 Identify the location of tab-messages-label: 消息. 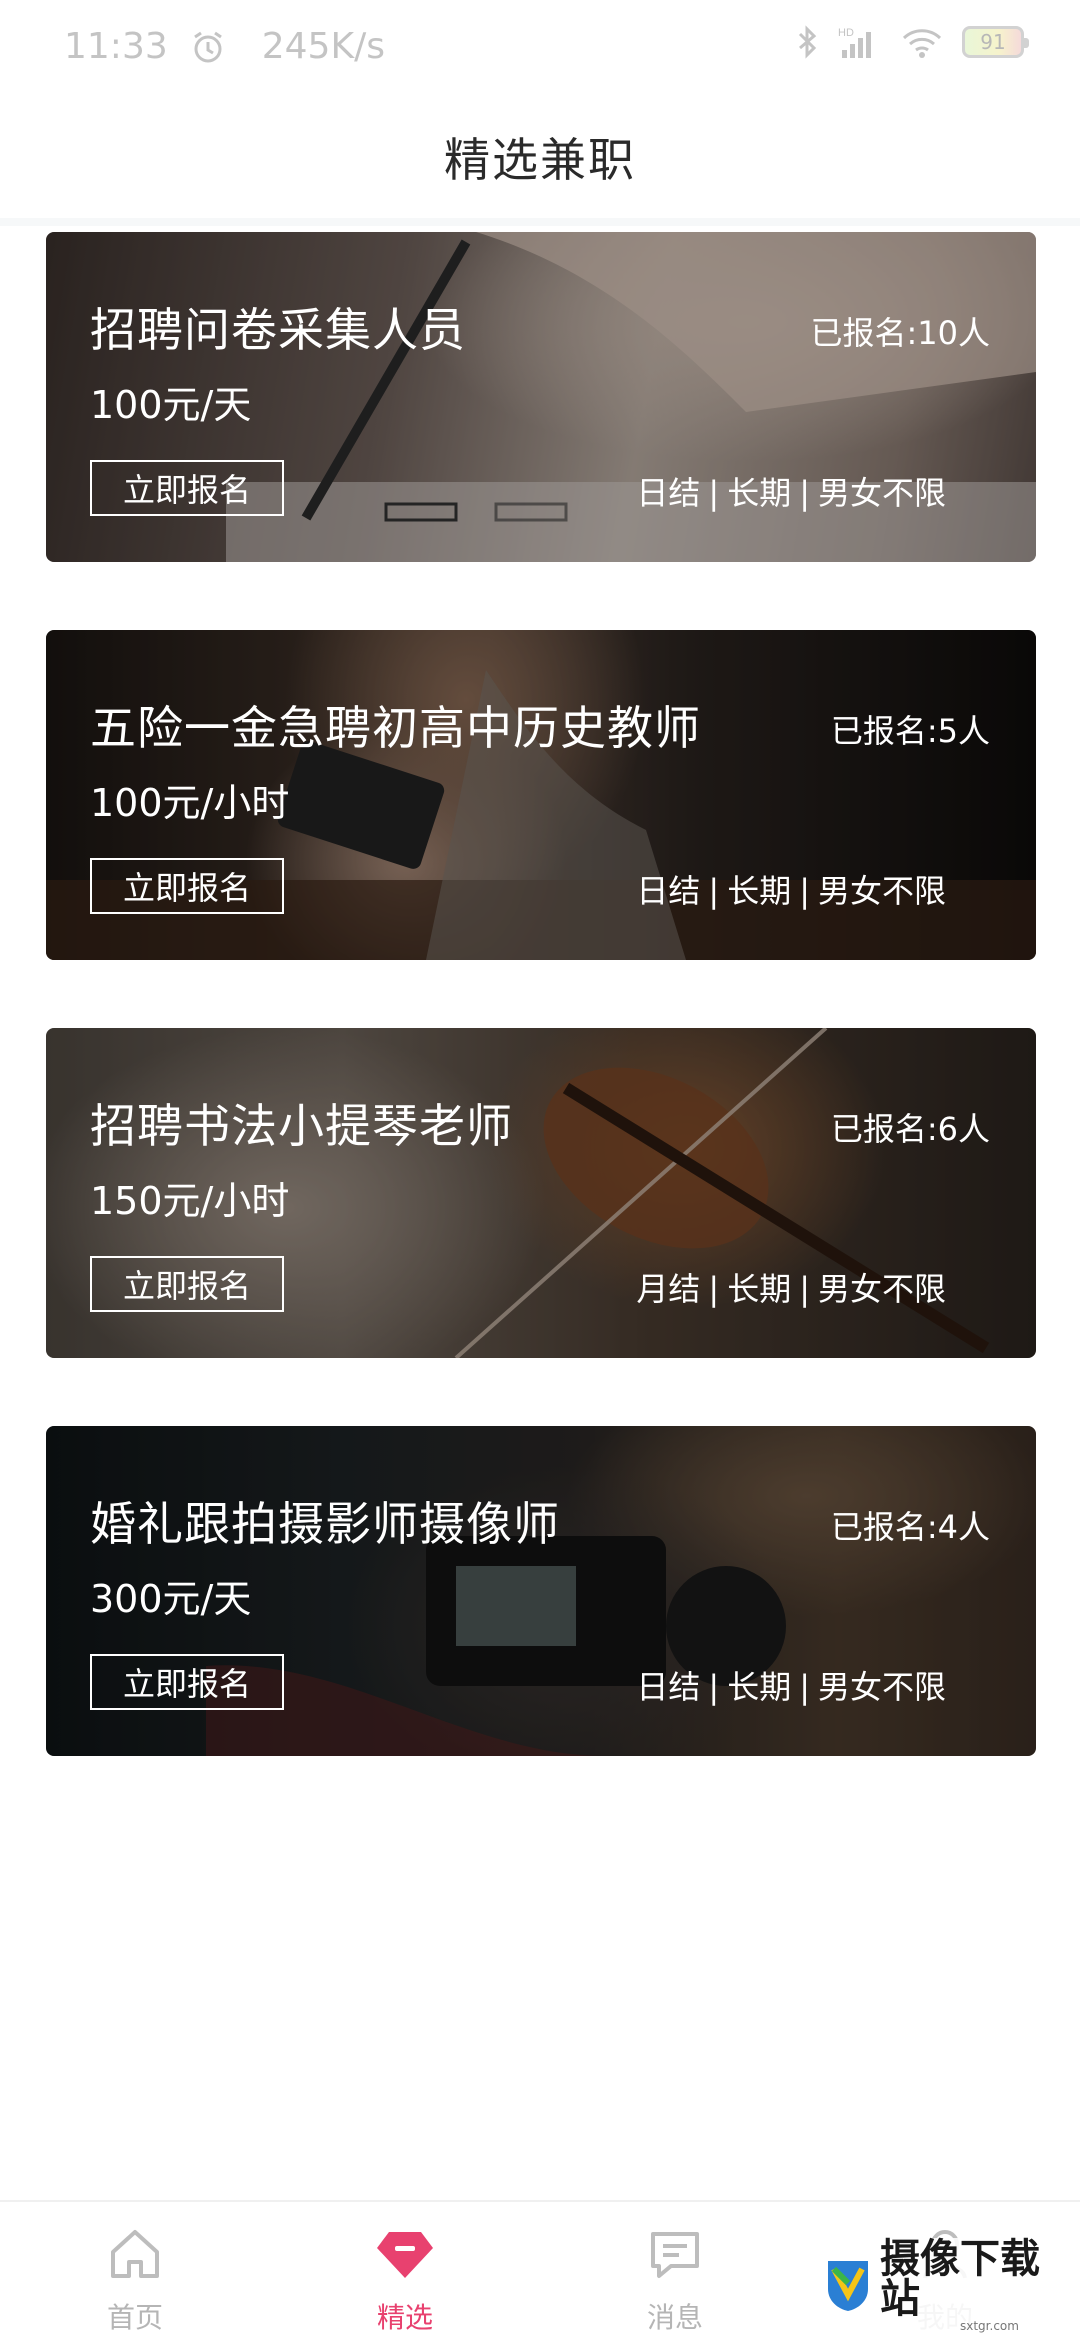
(674, 2317).